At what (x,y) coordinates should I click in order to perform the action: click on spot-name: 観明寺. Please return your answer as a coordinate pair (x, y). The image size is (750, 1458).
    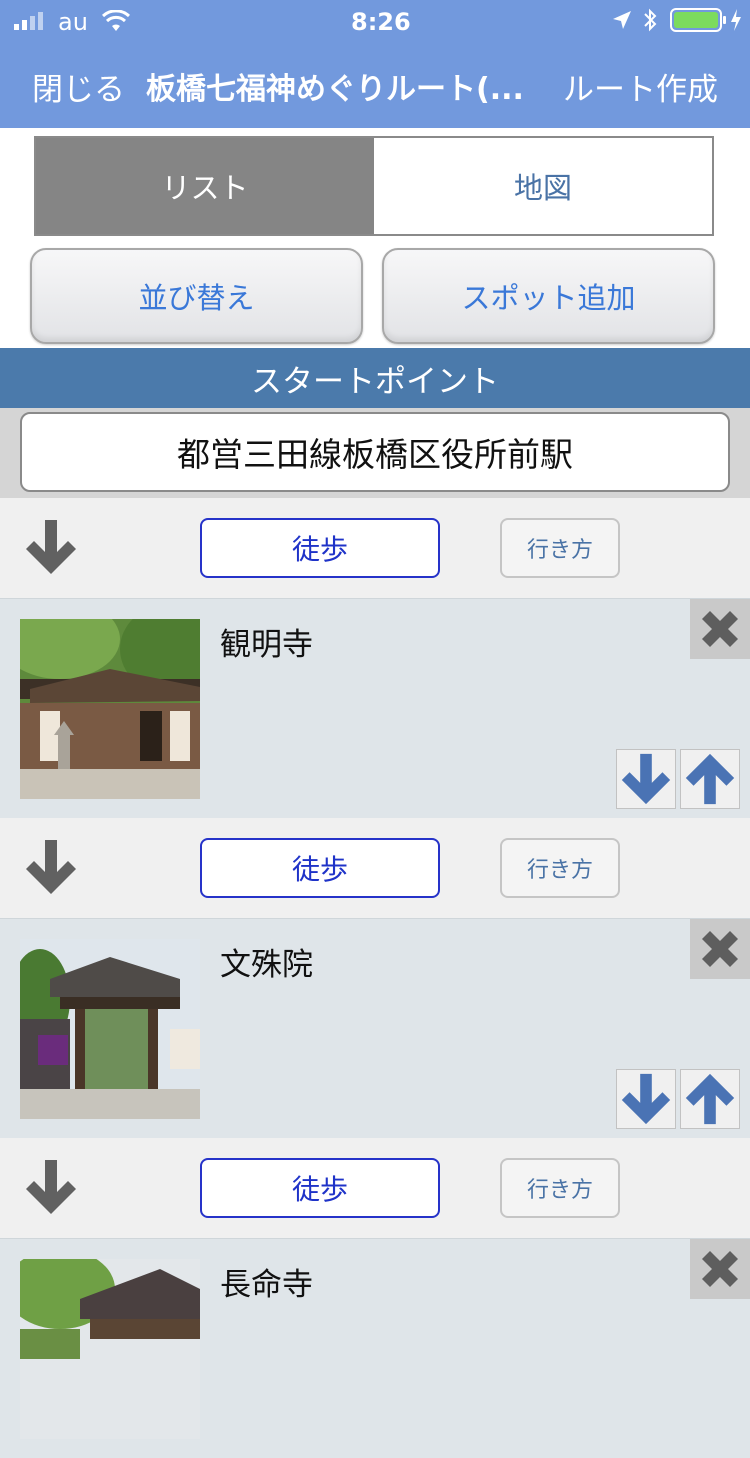
    Looking at the image, I should click on (266, 645).